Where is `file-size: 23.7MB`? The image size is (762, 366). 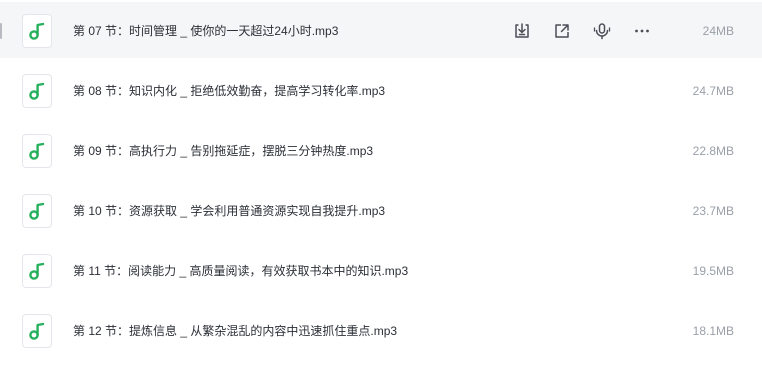 file-size: 23.7MB is located at coordinates (713, 211).